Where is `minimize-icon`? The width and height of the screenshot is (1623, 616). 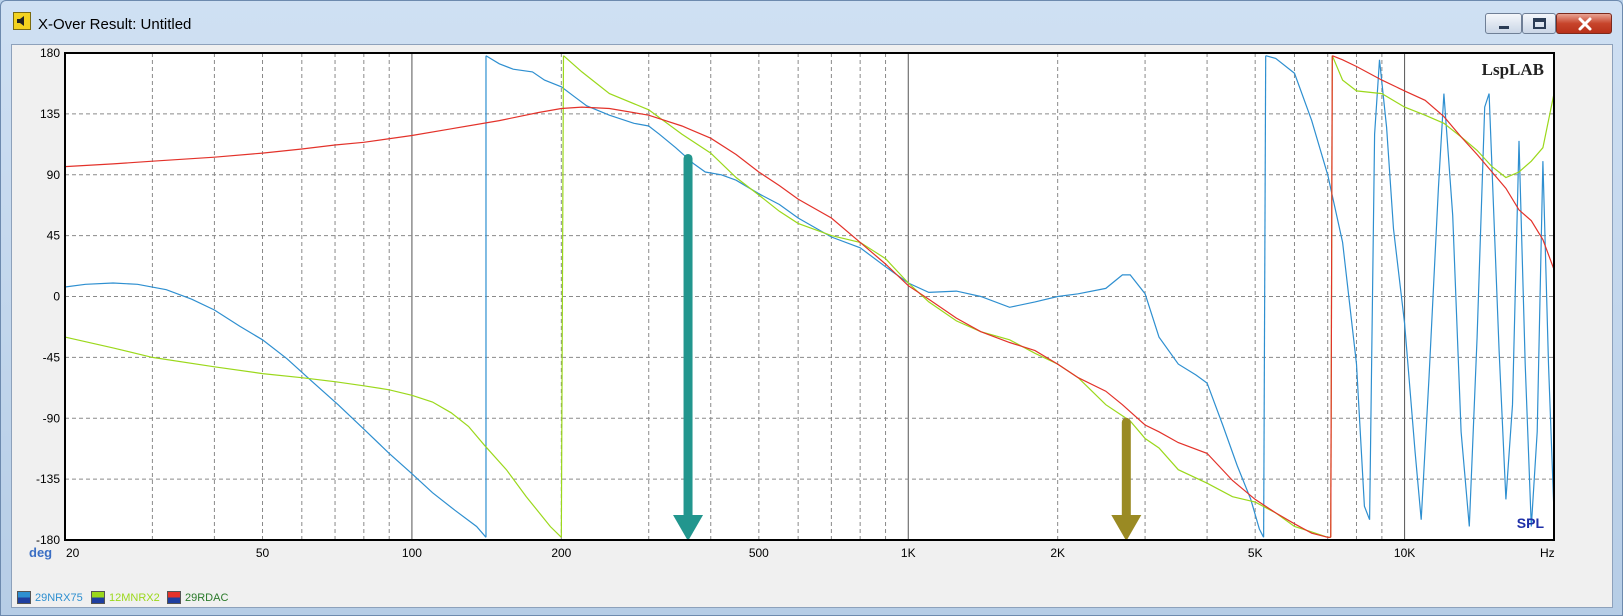
minimize-icon is located at coordinates (1504, 27).